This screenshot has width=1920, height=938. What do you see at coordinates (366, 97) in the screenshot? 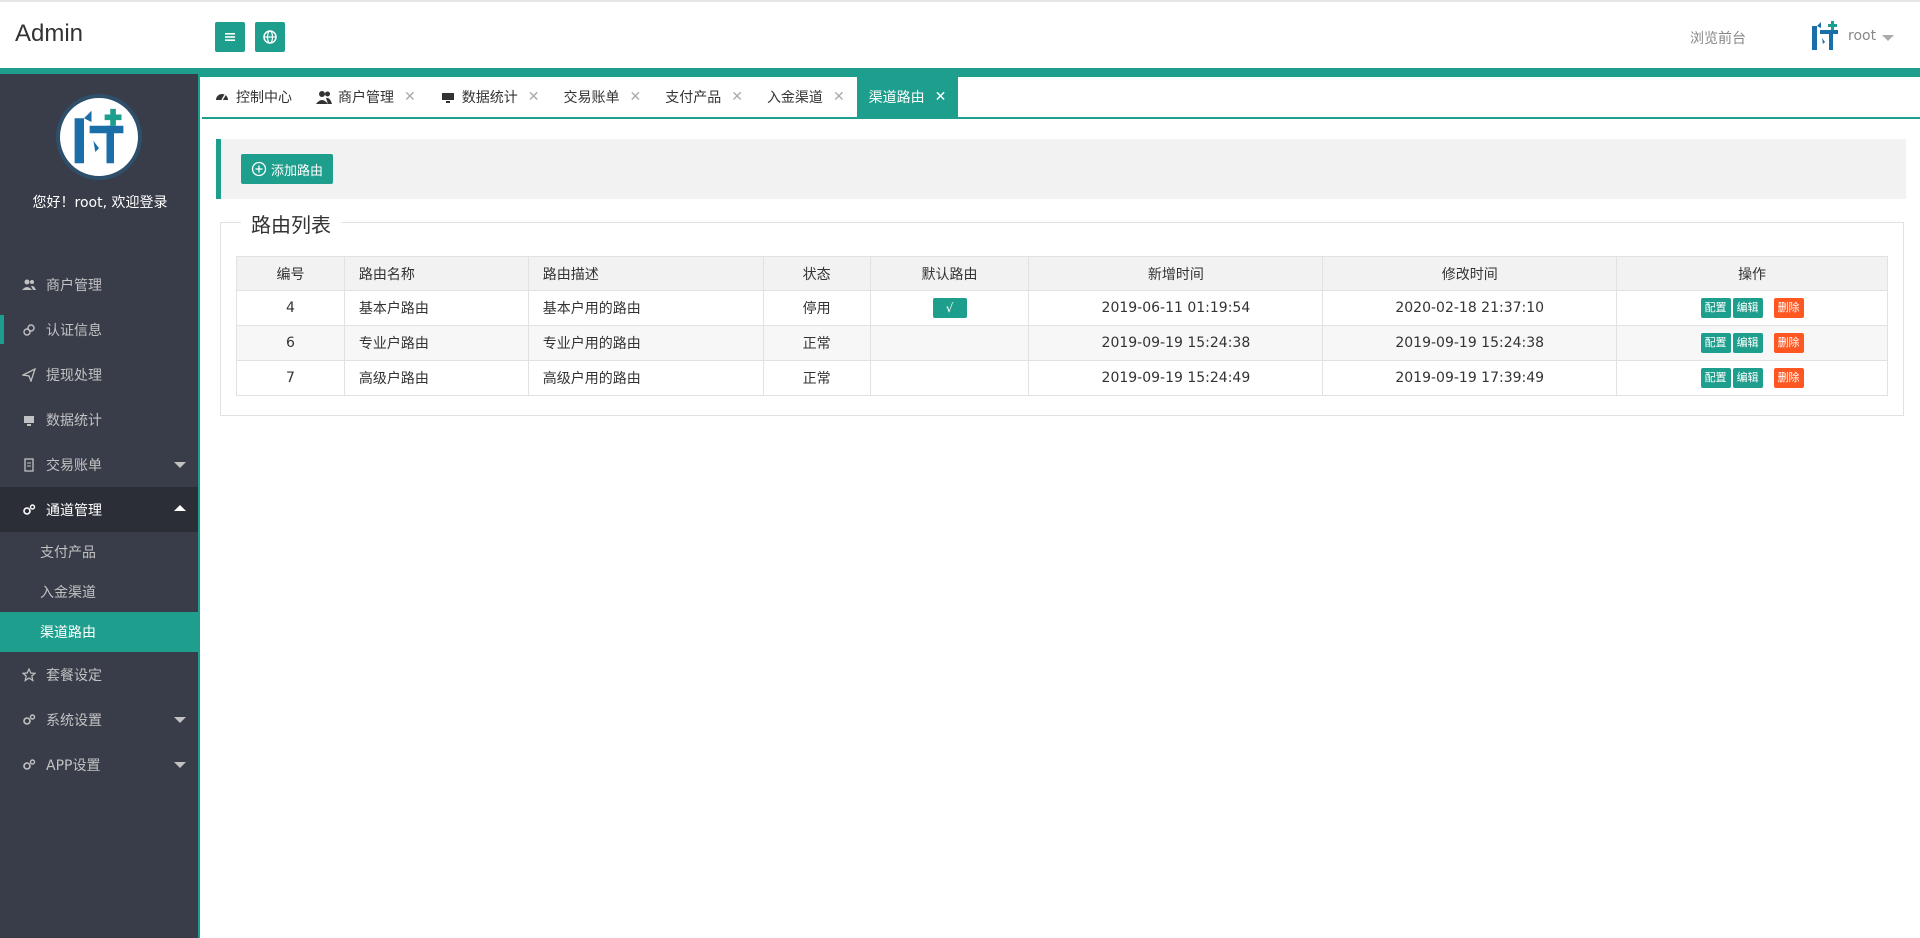
I see `tab-merchant: 商户管理 ✕` at bounding box center [366, 97].